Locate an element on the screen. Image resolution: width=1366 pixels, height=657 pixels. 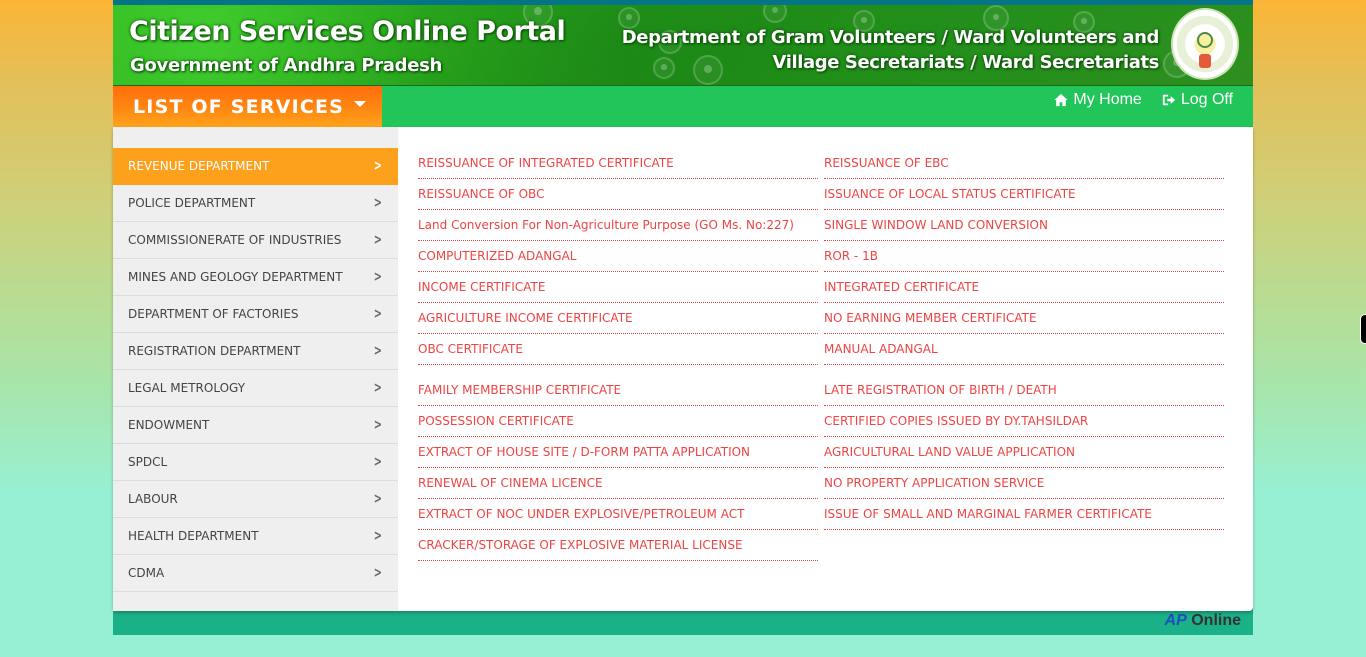
sidebar-item-label: POLICE DEPARTMENT is located at coordinates (192, 203).